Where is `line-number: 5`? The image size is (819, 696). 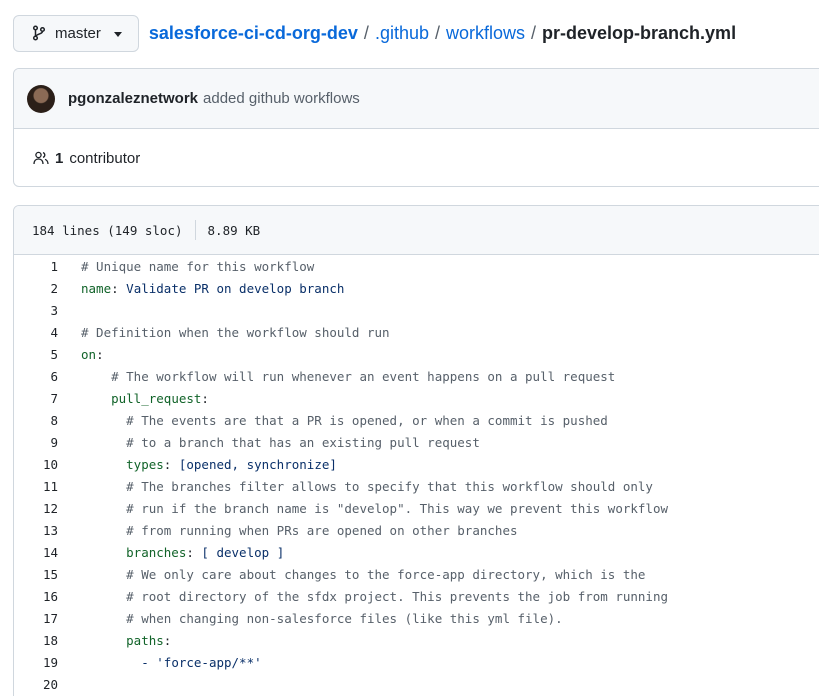
line-number: 5 is located at coordinates (36, 354).